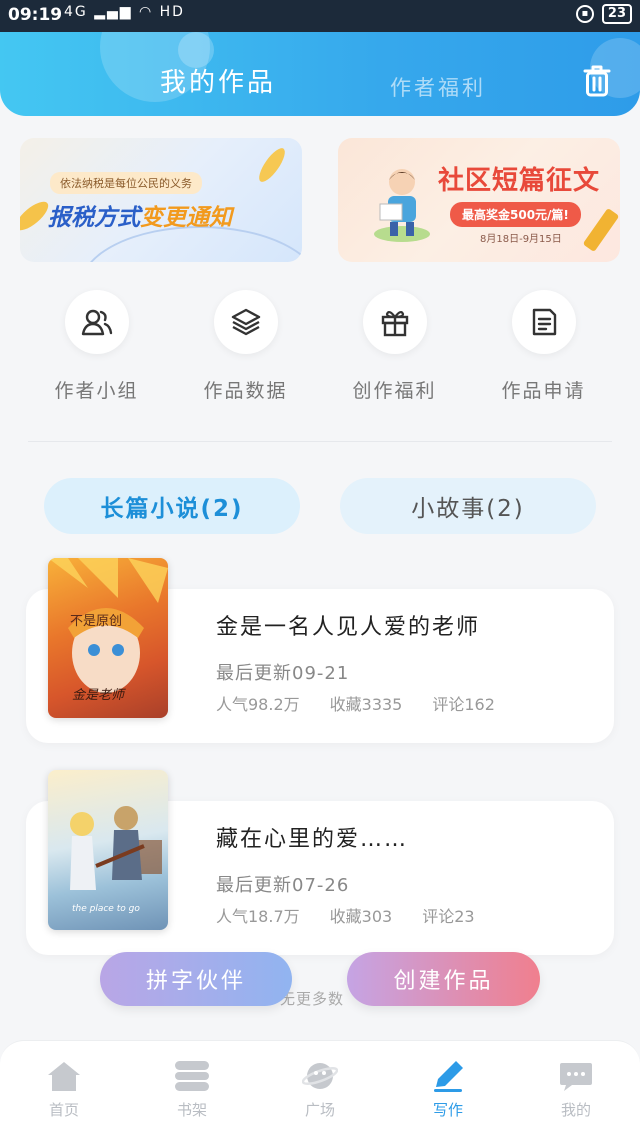  What do you see at coordinates (616, 14) in the screenshot?
I see `battery-indicator: 23` at bounding box center [616, 14].